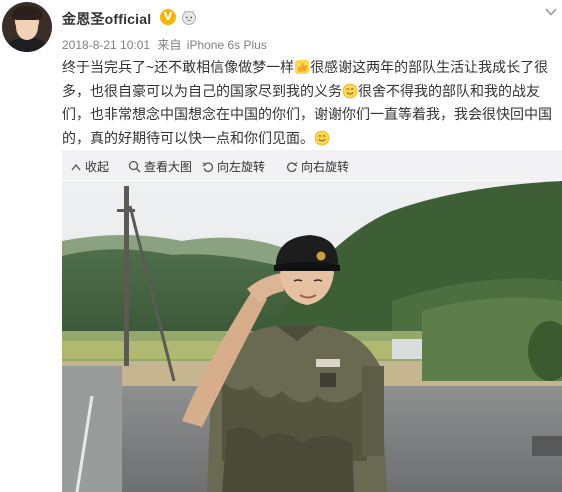  I want to click on avatar, so click(27, 27).